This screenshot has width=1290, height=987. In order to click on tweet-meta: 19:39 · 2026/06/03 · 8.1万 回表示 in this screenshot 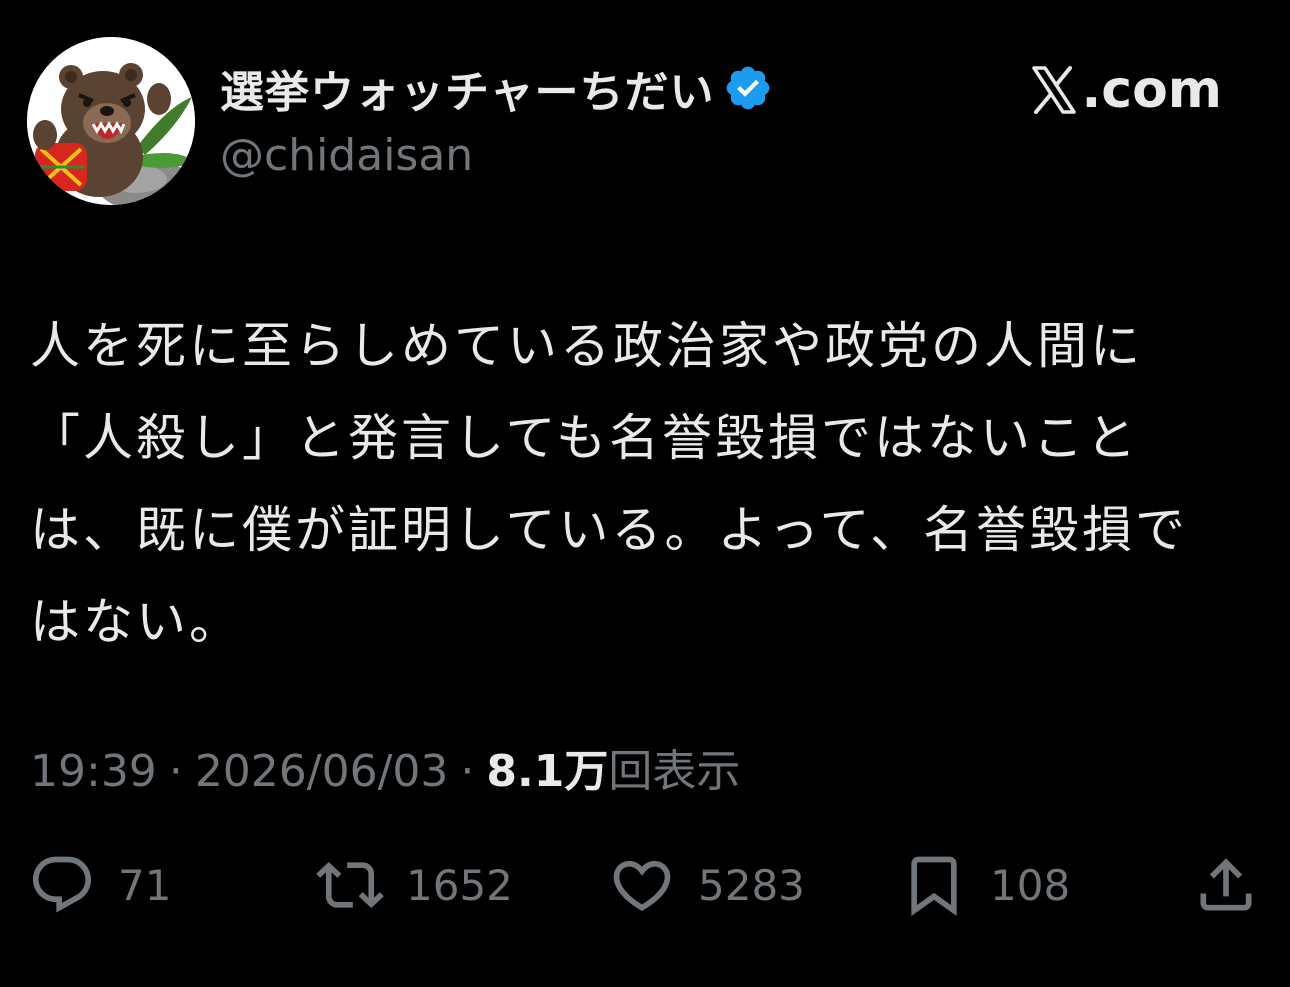, I will do `click(385, 767)`.